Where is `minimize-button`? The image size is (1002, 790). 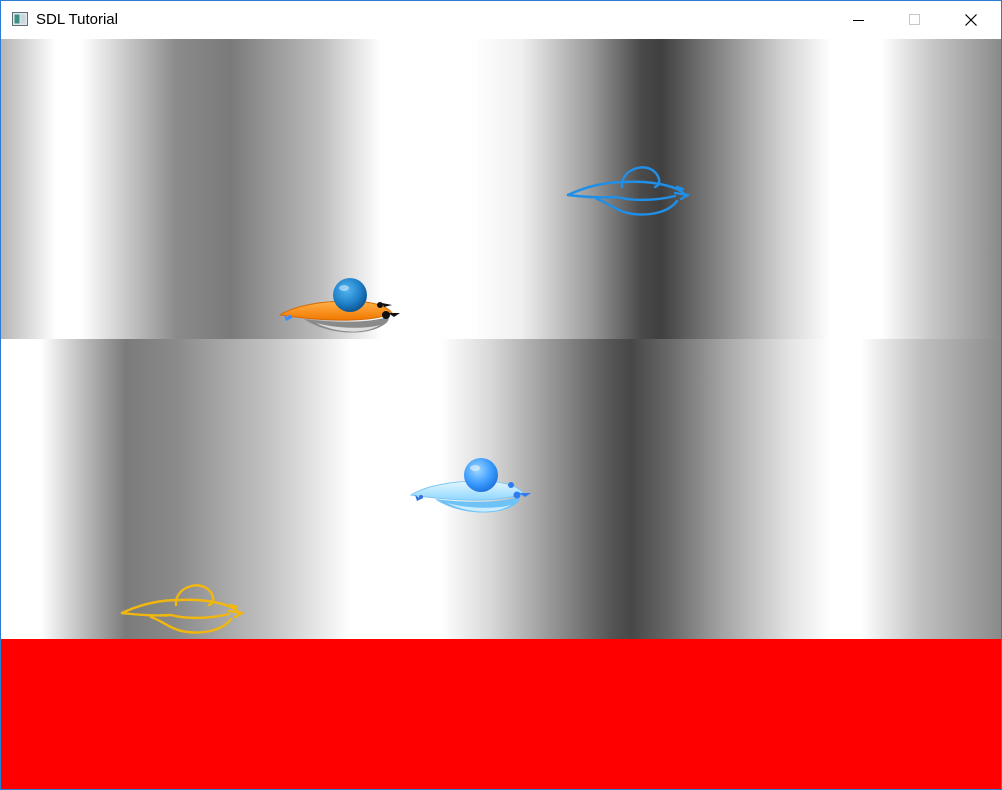
minimize-button is located at coordinates (859, 20).